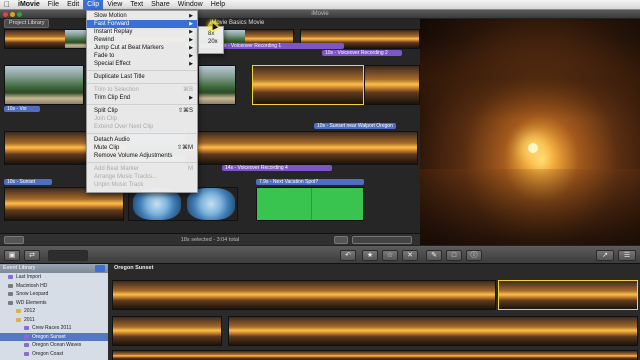  I want to click on menu-item-trim-clip-end: Trim Clip End ▶, so click(142, 98).